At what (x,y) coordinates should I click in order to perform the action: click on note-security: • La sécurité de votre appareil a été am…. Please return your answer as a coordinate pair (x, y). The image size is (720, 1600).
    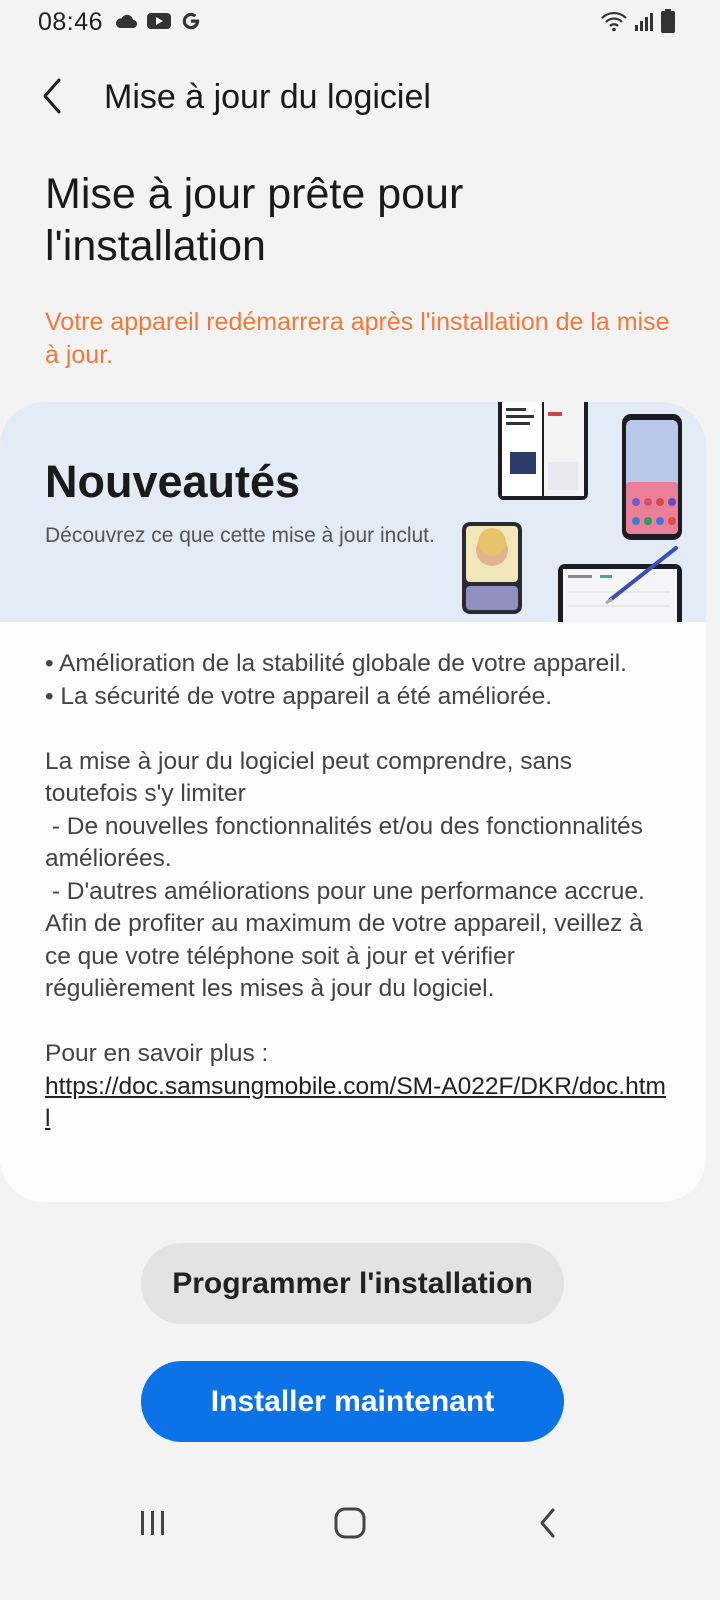
    Looking at the image, I should click on (299, 696).